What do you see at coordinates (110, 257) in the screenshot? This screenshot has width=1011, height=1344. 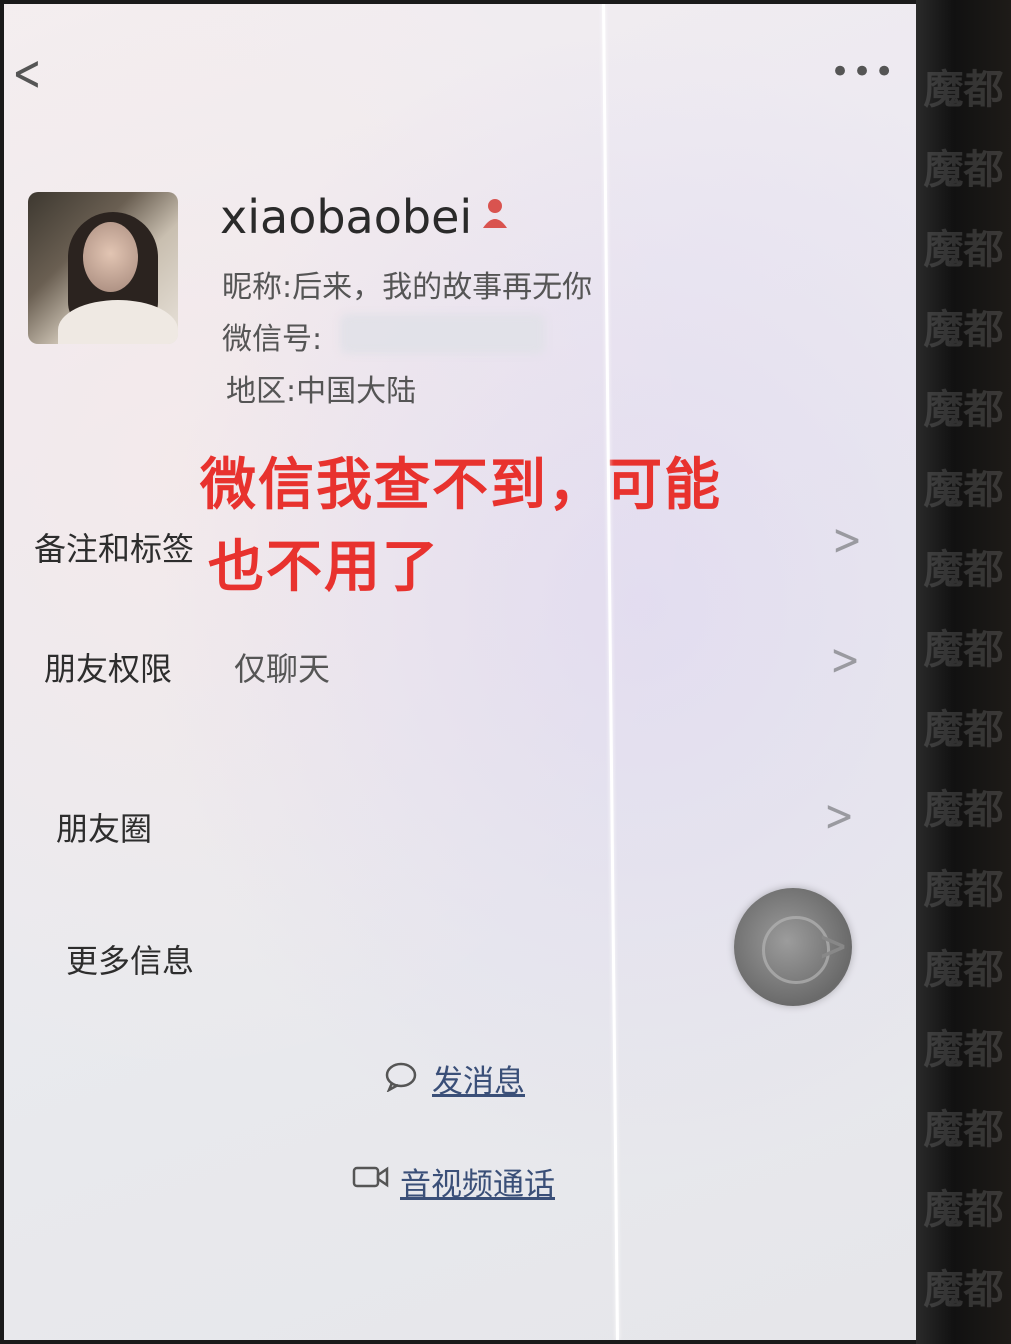 I see `avatar-face` at bounding box center [110, 257].